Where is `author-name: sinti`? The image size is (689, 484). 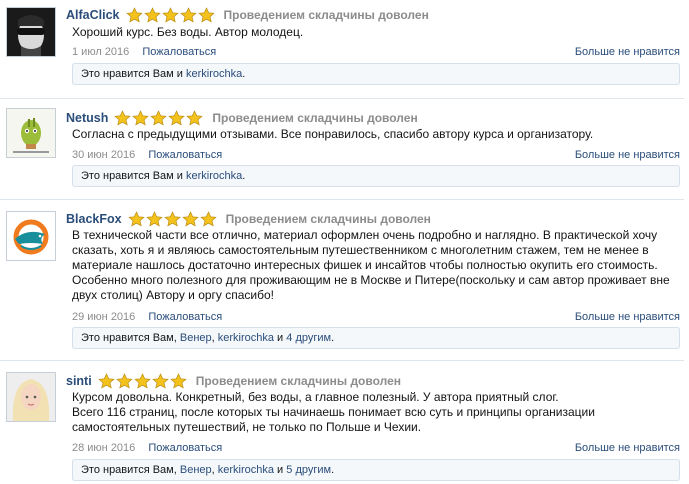
author-name: sinti is located at coordinates (79, 381).